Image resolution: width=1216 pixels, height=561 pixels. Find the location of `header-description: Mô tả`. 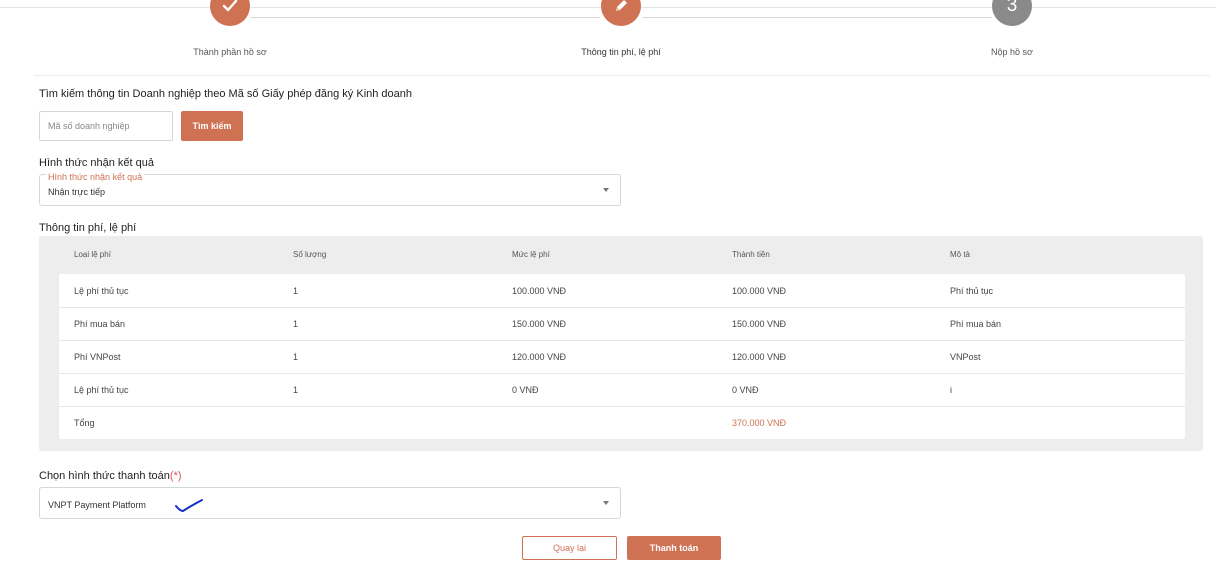

header-description: Mô tả is located at coordinates (960, 254).